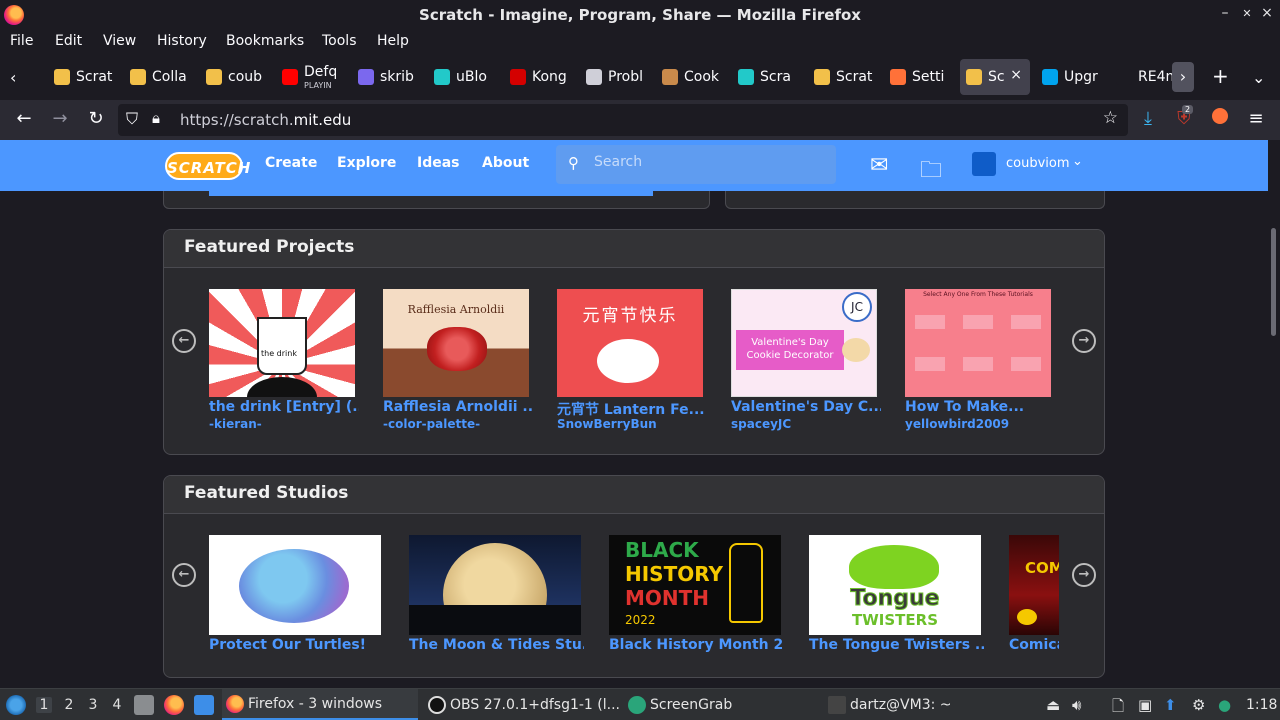 The width and height of the screenshot is (1280, 720). Describe the element at coordinates (1225, 13) in the screenshot. I see `minimize-button: –` at that location.